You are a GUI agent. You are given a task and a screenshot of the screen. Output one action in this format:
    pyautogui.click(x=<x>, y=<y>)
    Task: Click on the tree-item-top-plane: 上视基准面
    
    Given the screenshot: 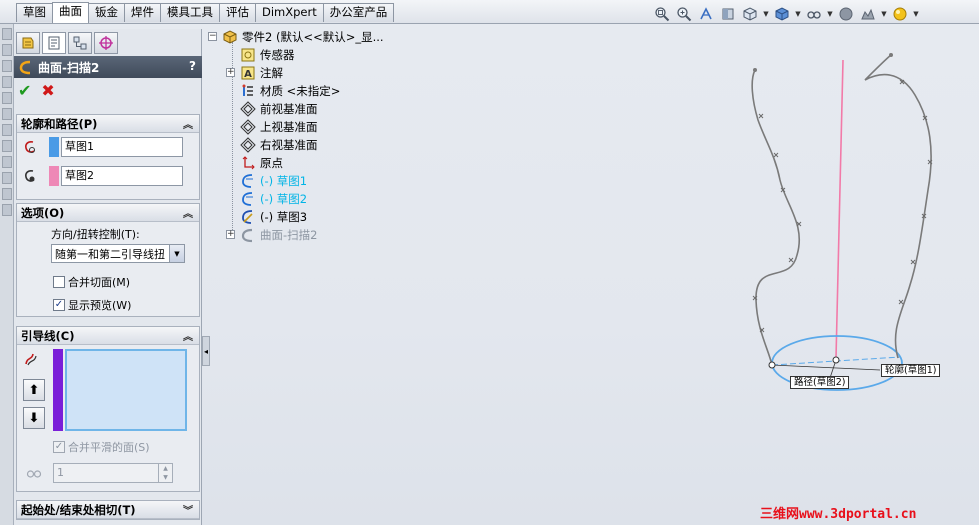 What is the action you would take?
    pyautogui.click(x=279, y=127)
    